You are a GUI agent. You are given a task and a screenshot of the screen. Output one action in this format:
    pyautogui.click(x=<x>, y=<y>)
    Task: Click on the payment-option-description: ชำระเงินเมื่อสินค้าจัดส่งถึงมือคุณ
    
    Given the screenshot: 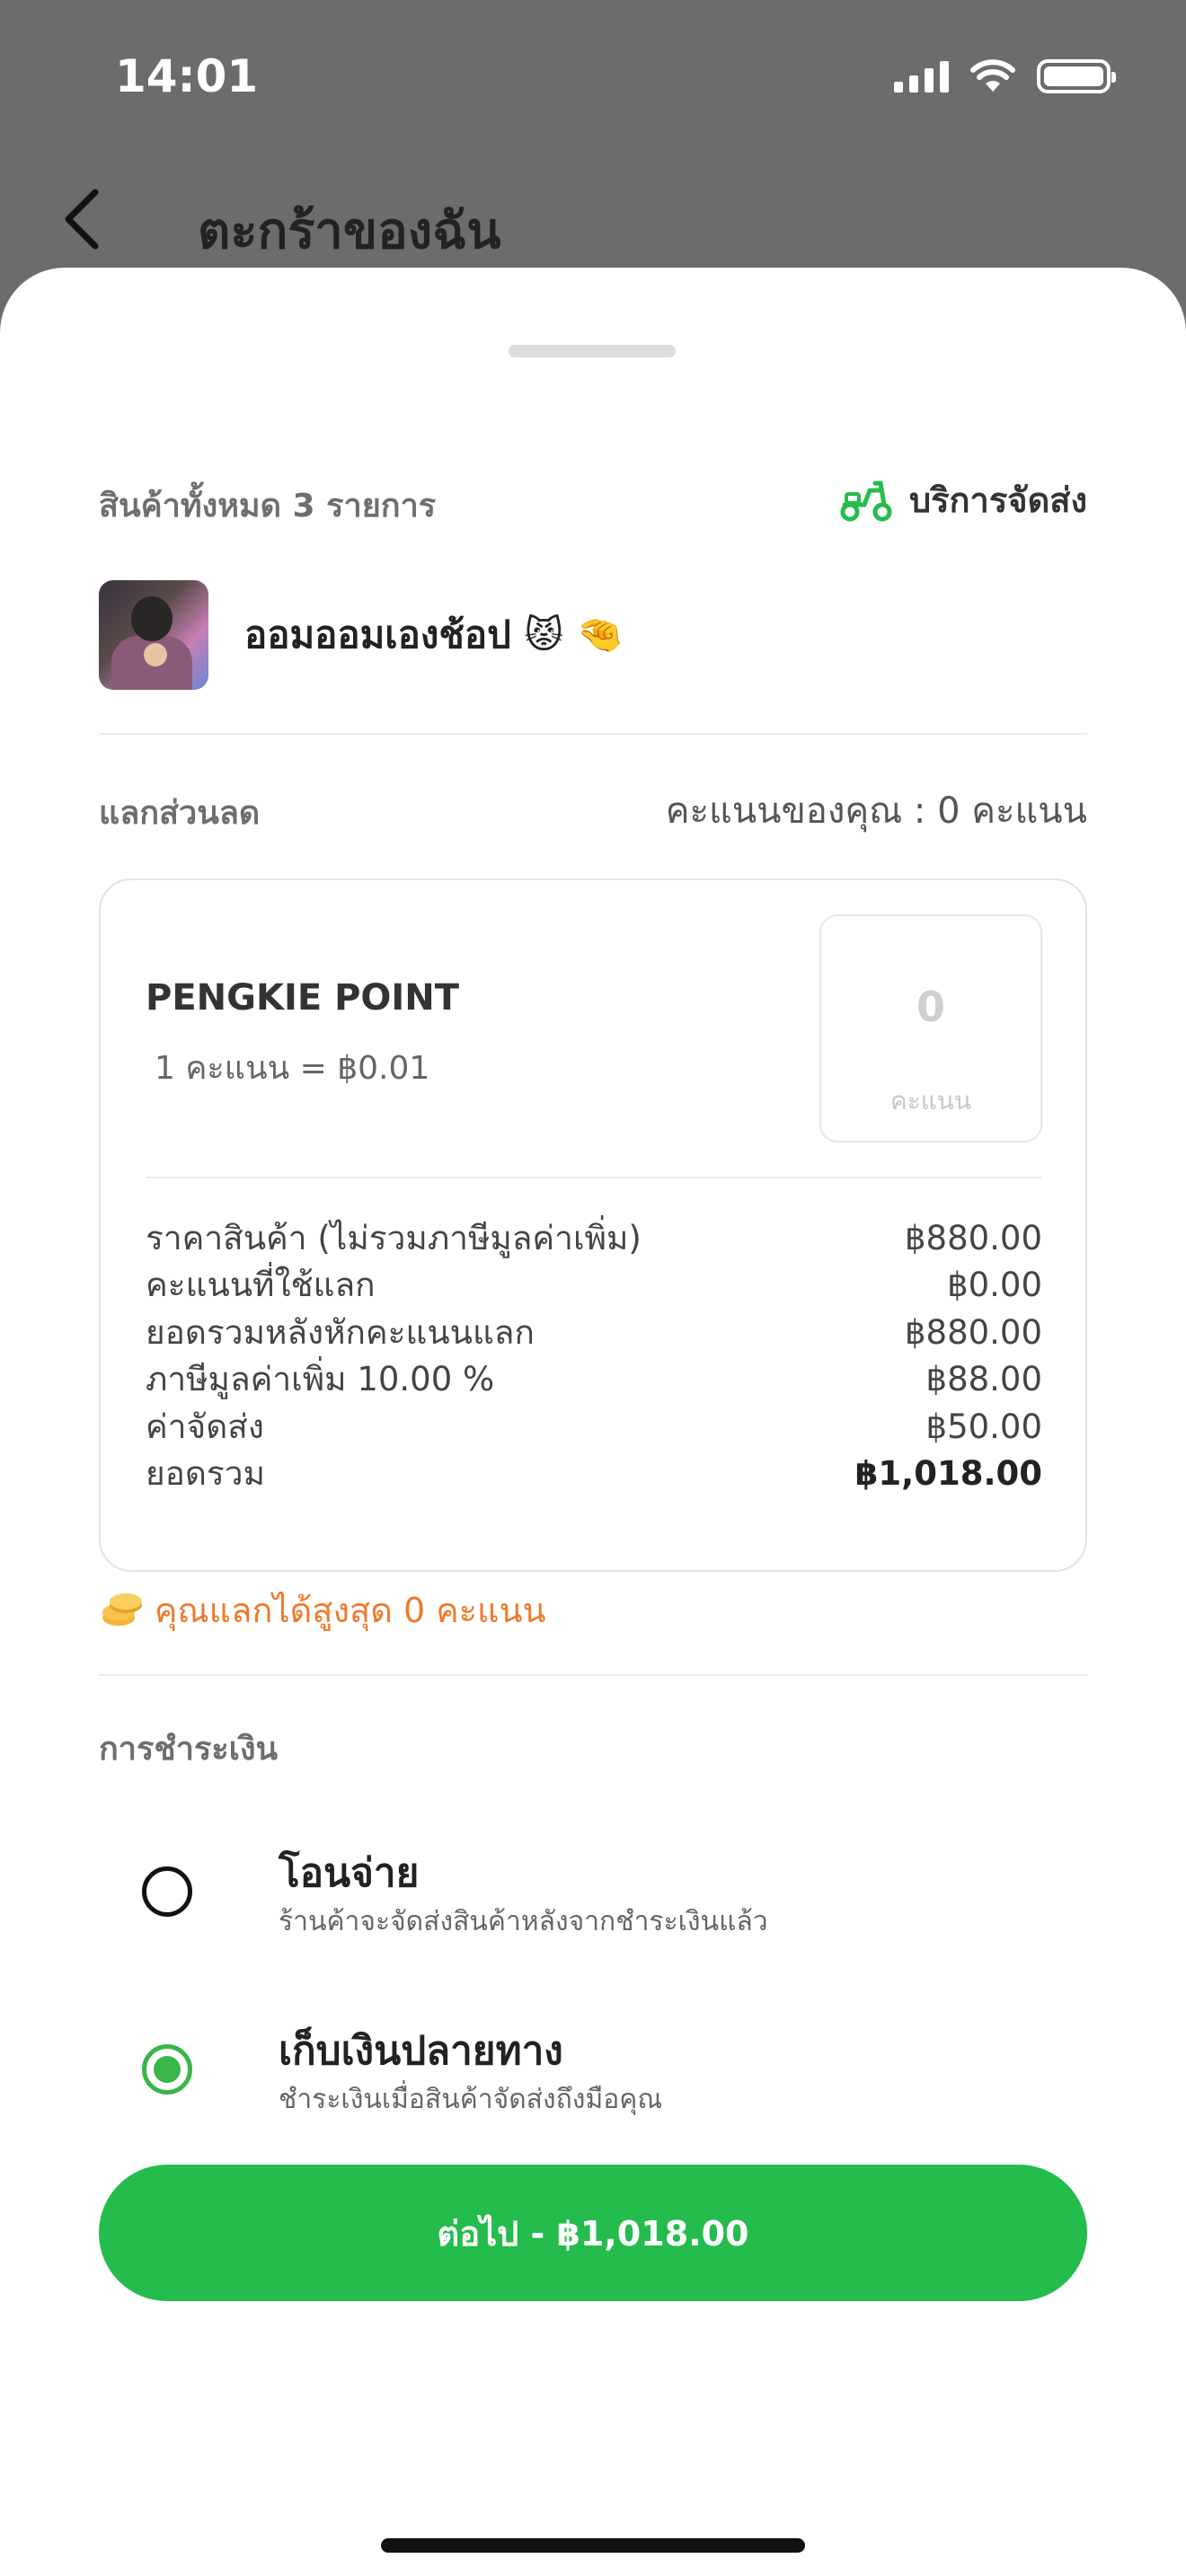 What is the action you would take?
    pyautogui.click(x=471, y=2099)
    